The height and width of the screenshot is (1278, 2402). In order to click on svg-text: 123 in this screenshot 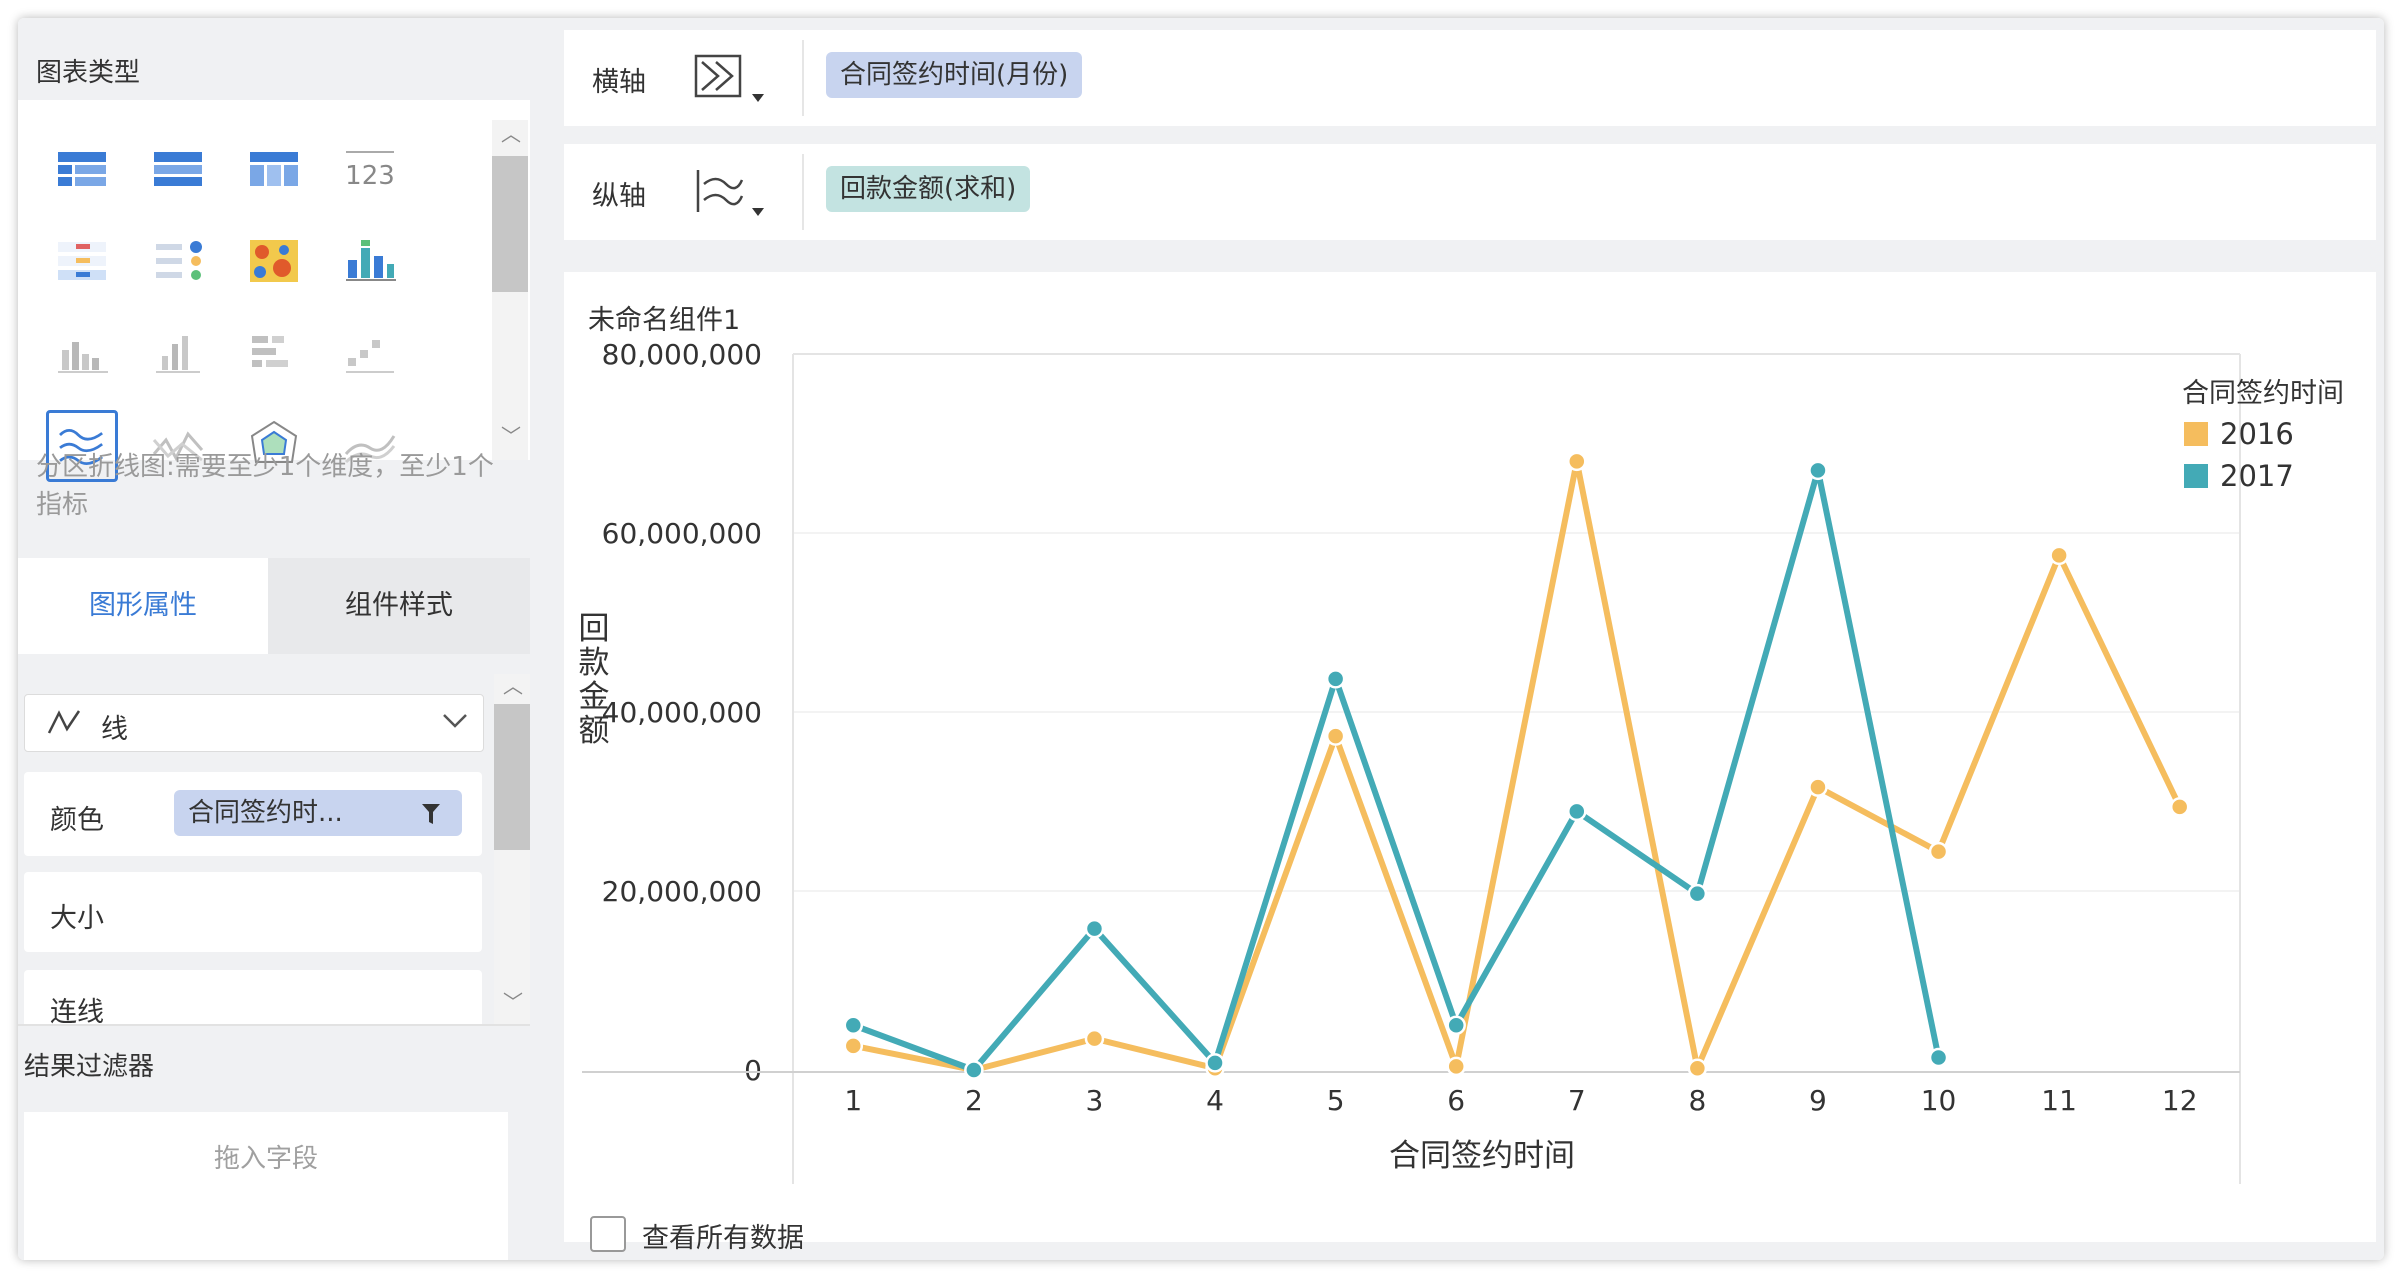, I will do `click(370, 176)`.